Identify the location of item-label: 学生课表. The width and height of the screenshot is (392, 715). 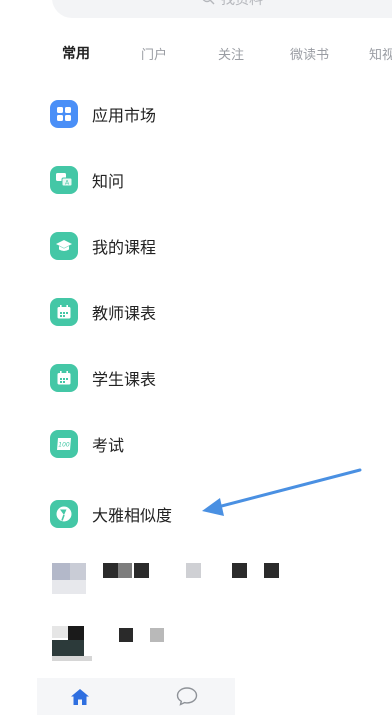
(124, 379).